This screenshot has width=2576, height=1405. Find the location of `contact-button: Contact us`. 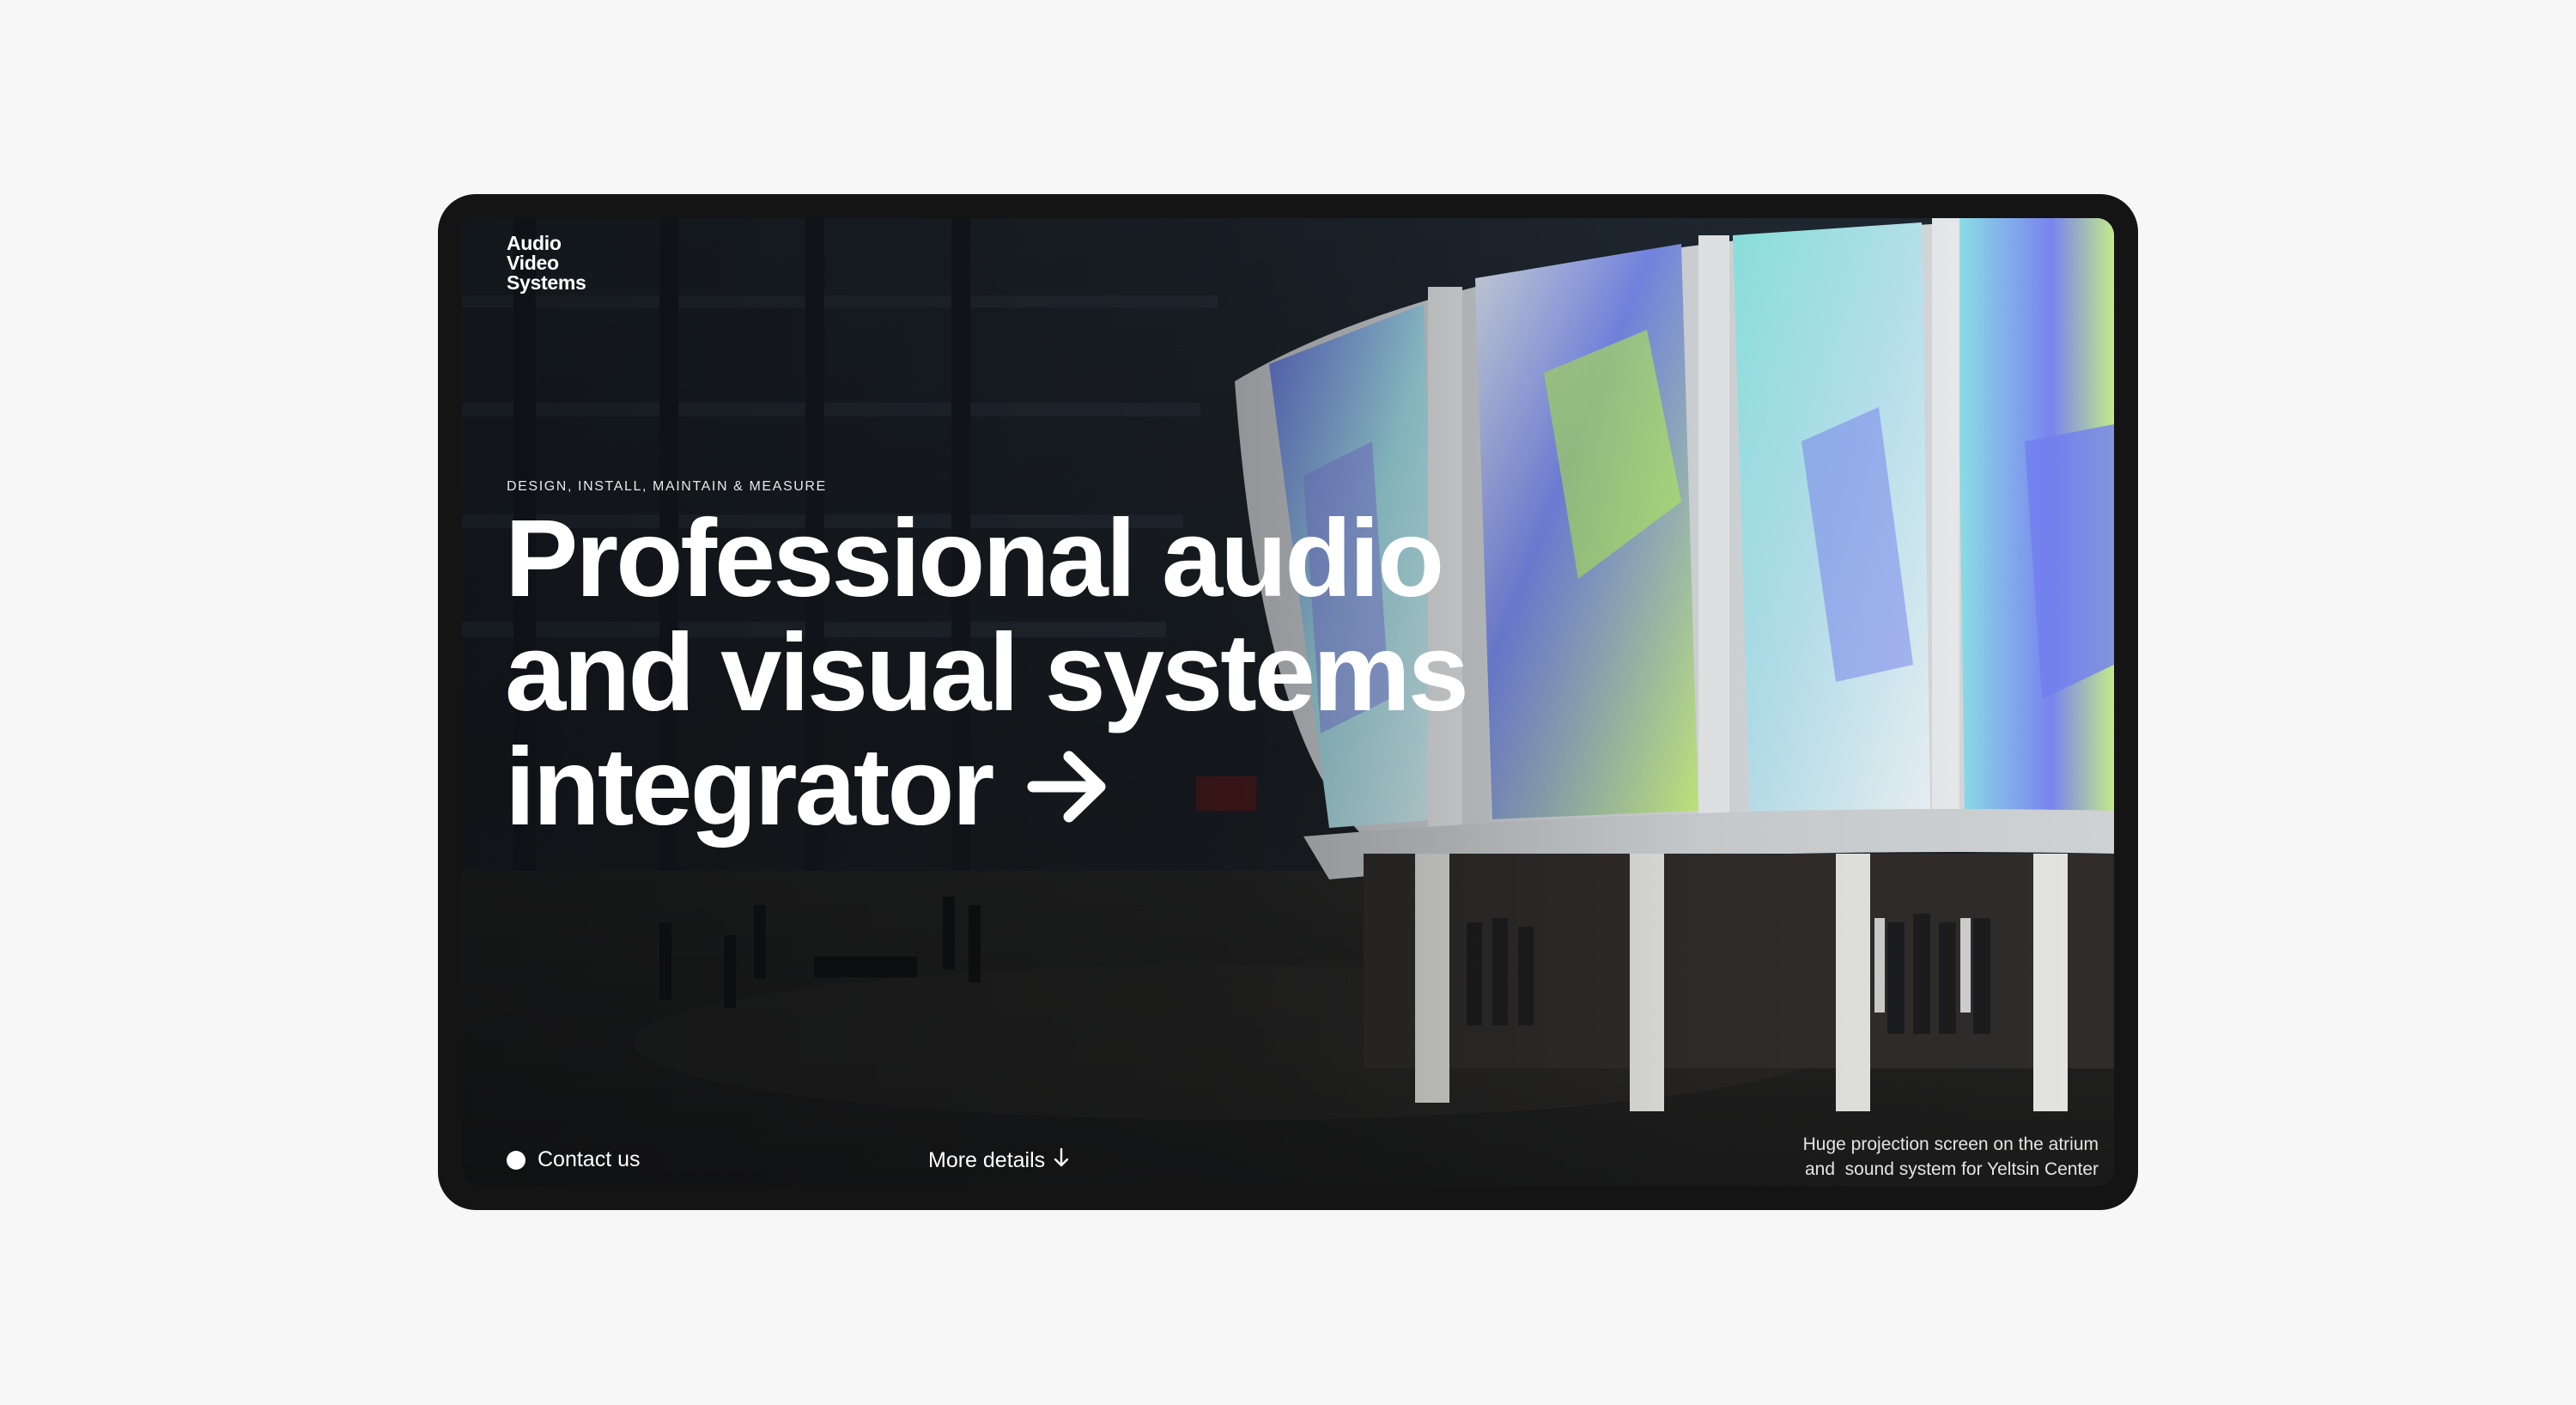

contact-button: Contact us is located at coordinates (574, 1159).